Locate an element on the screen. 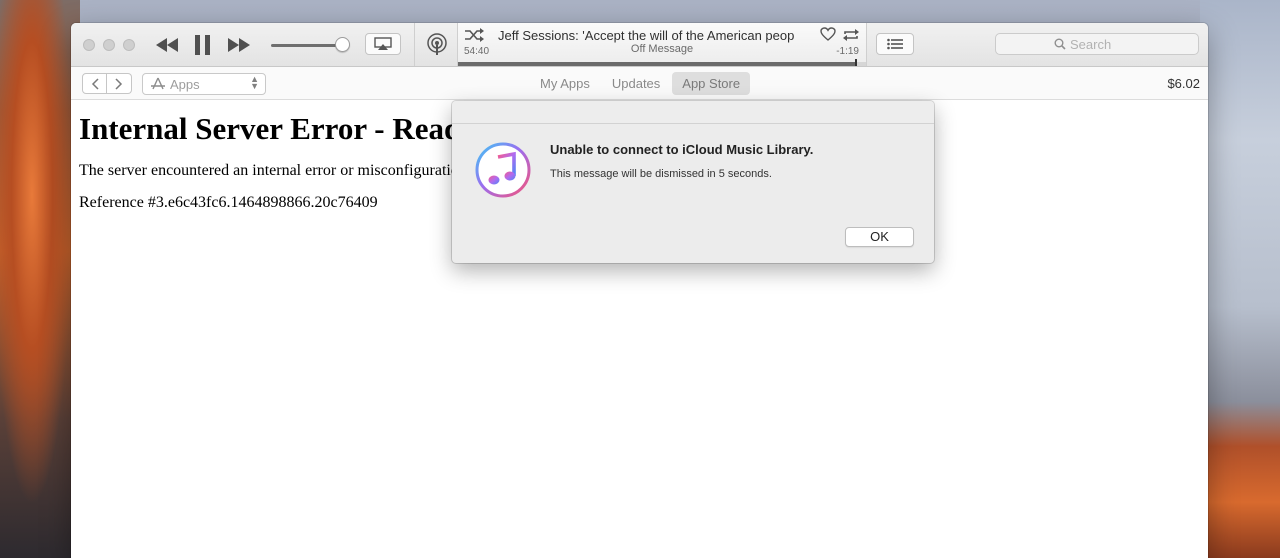 The height and width of the screenshot is (558, 1280). podcast-button is located at coordinates (436, 44).